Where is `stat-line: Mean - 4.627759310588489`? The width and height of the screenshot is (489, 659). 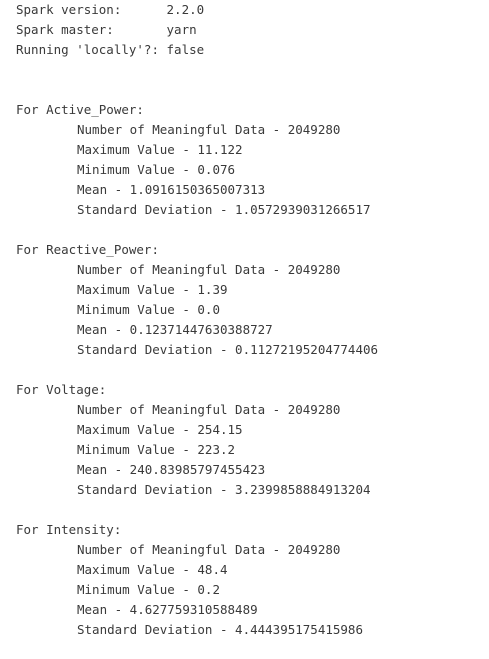 stat-line: Mean - 4.627759310588489 is located at coordinates (167, 609).